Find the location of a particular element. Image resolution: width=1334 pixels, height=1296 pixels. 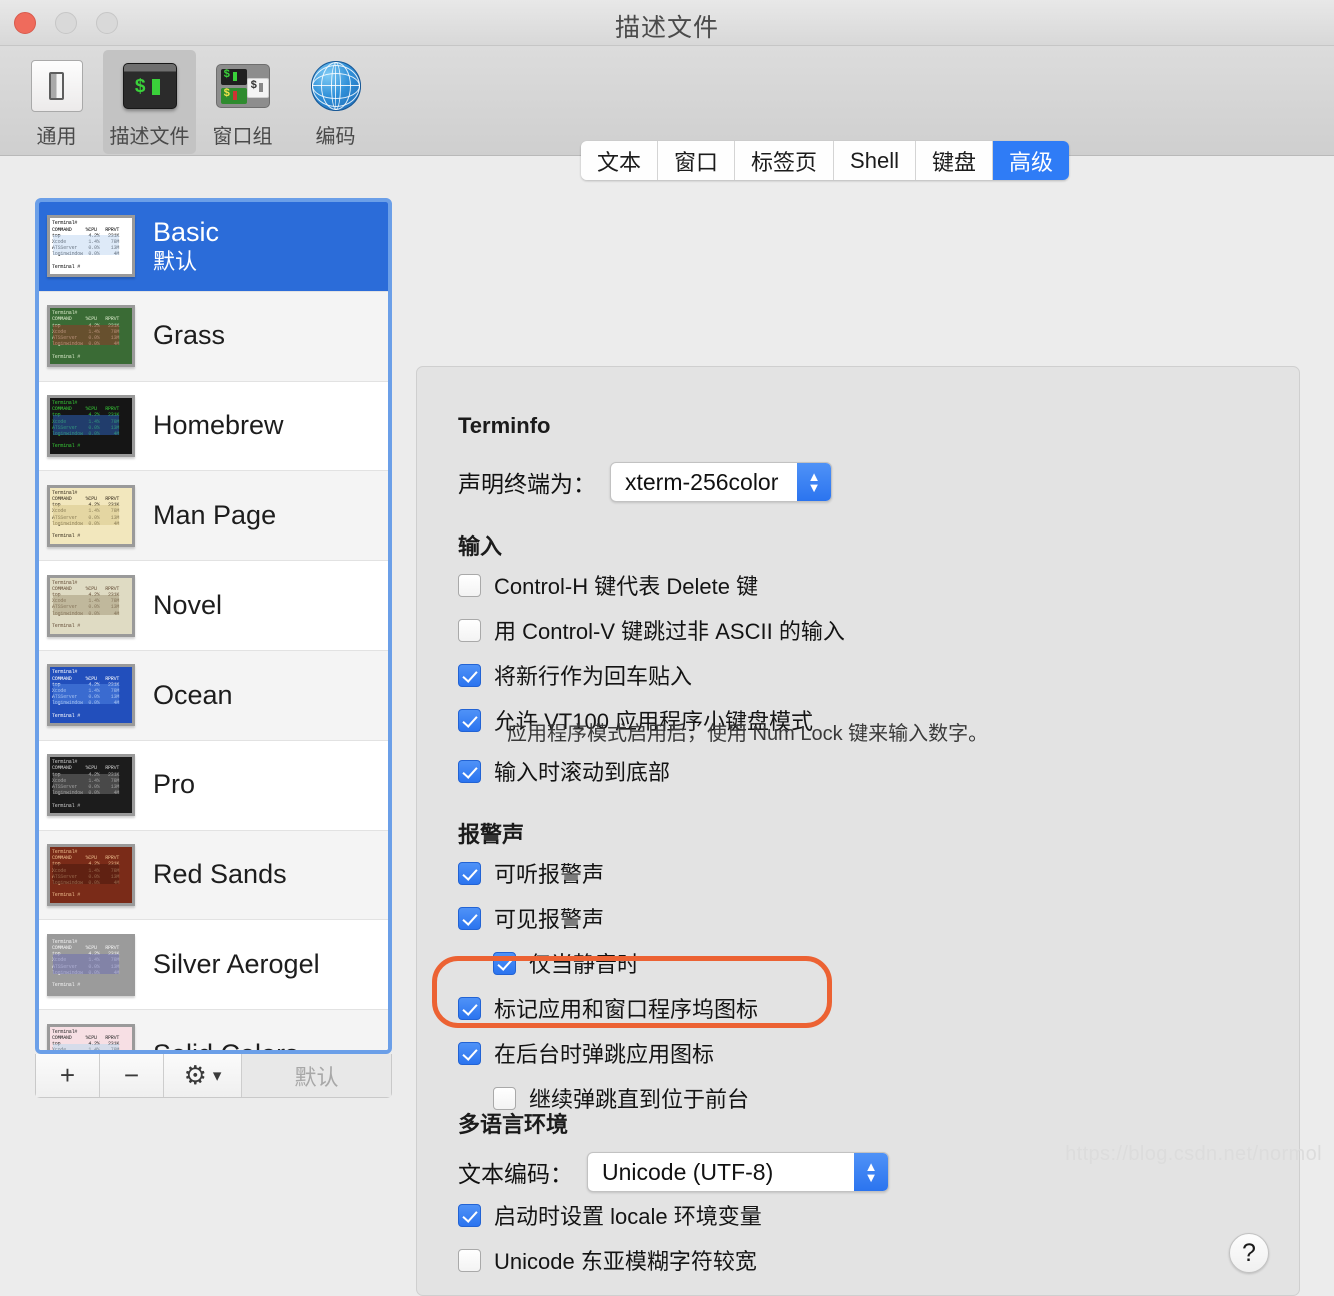

terminfo-section-title: Terminfo is located at coordinates (504, 426).